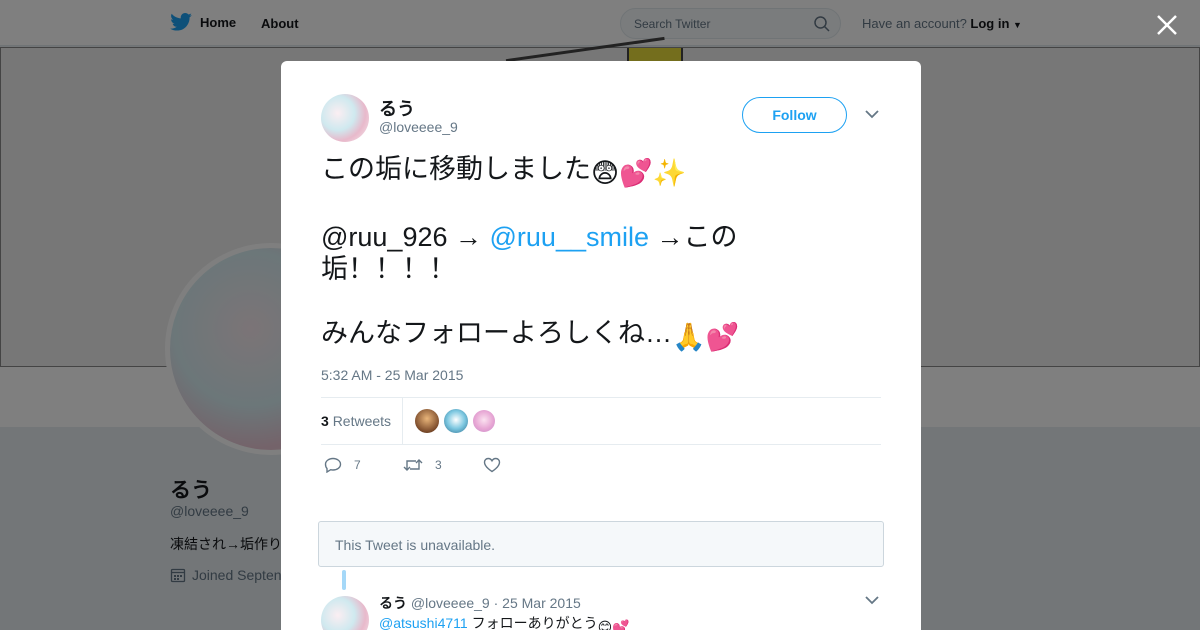 The image size is (1200, 630). I want to click on reply-date: 25 Mar 2015, so click(541, 603).